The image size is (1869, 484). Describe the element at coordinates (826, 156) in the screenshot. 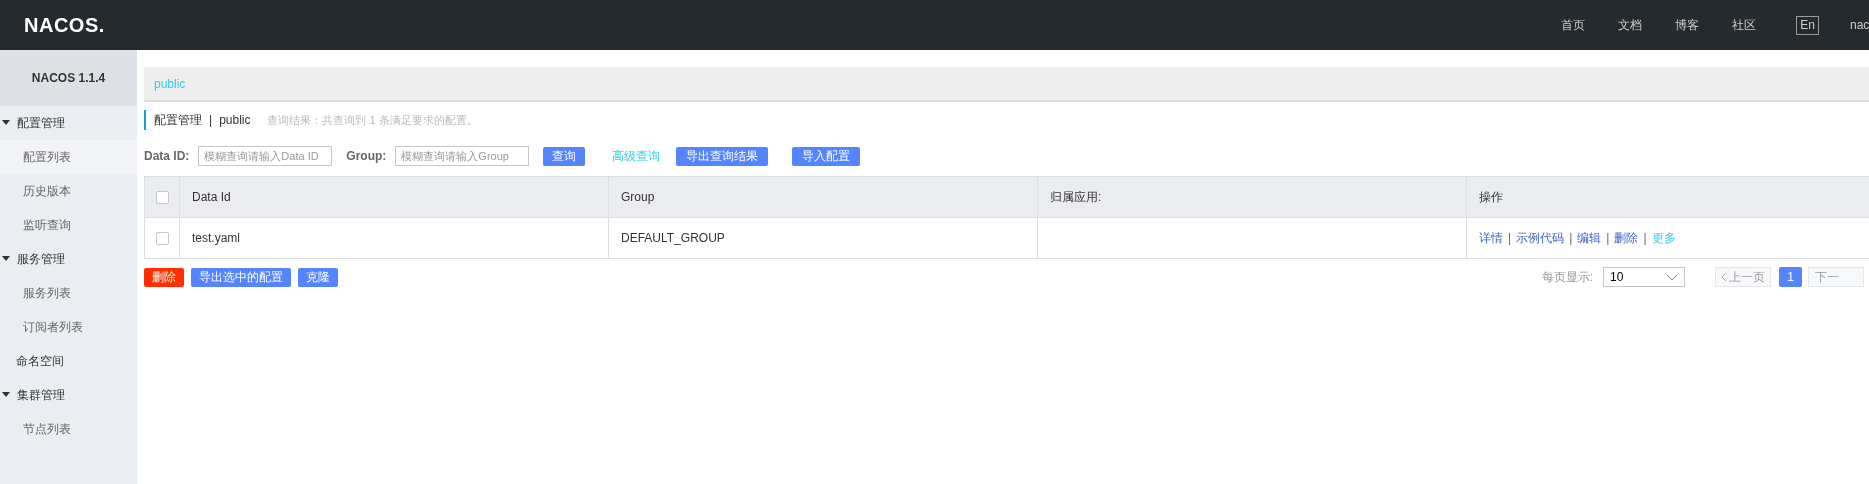

I see `import-button: 导入配置` at that location.